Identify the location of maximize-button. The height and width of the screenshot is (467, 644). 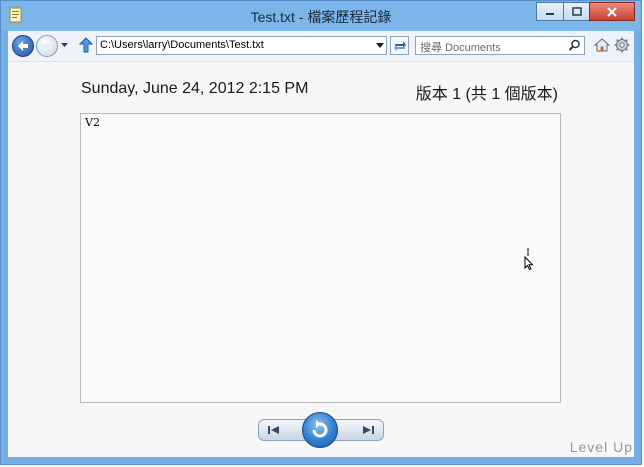
(576, 11).